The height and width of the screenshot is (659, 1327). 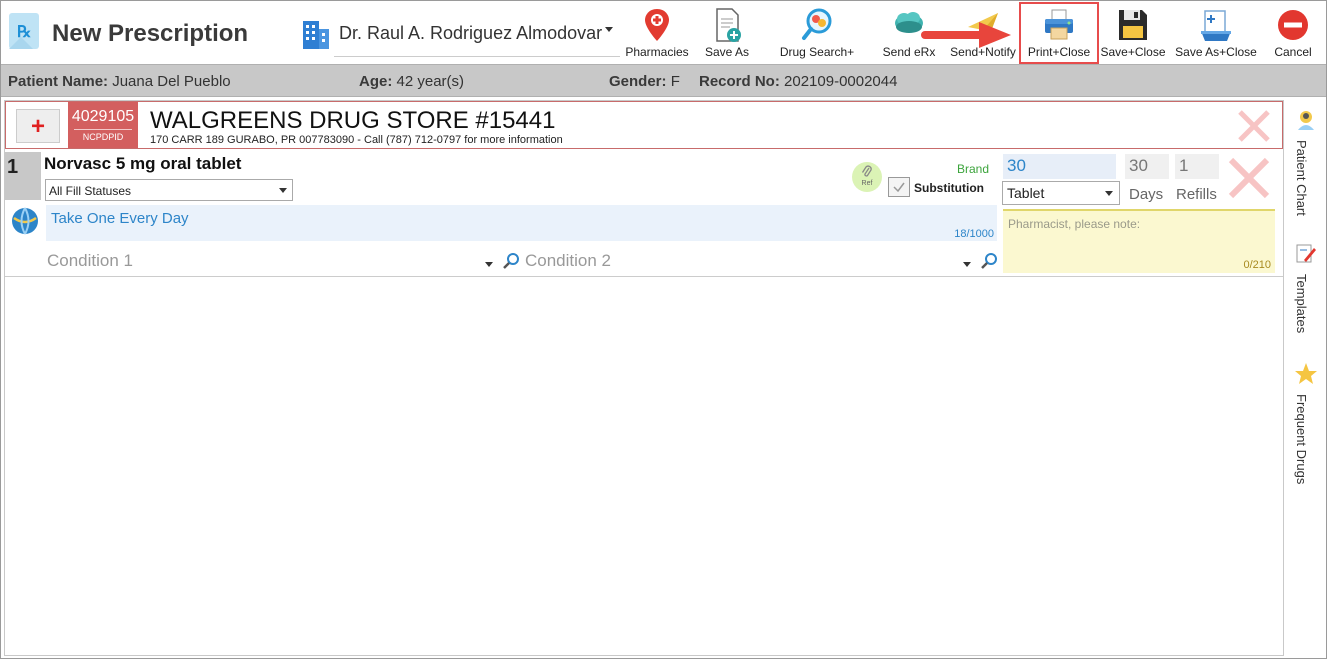 I want to click on map-pin-icon, so click(x=657, y=25).